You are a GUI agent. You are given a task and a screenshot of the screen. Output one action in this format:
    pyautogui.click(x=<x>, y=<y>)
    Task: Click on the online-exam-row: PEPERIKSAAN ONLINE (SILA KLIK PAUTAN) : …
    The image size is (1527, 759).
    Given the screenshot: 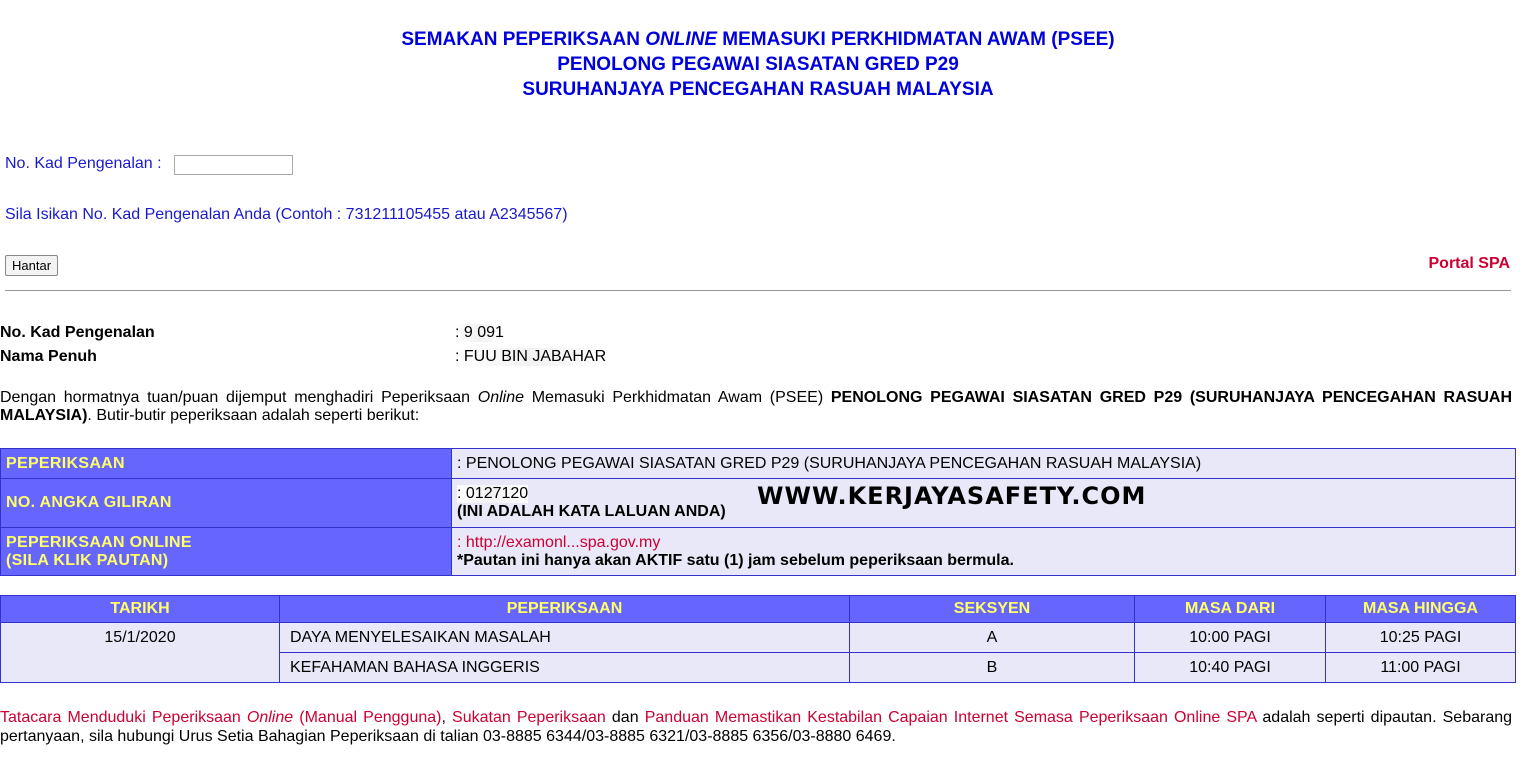 What is the action you would take?
    pyautogui.click(x=758, y=551)
    